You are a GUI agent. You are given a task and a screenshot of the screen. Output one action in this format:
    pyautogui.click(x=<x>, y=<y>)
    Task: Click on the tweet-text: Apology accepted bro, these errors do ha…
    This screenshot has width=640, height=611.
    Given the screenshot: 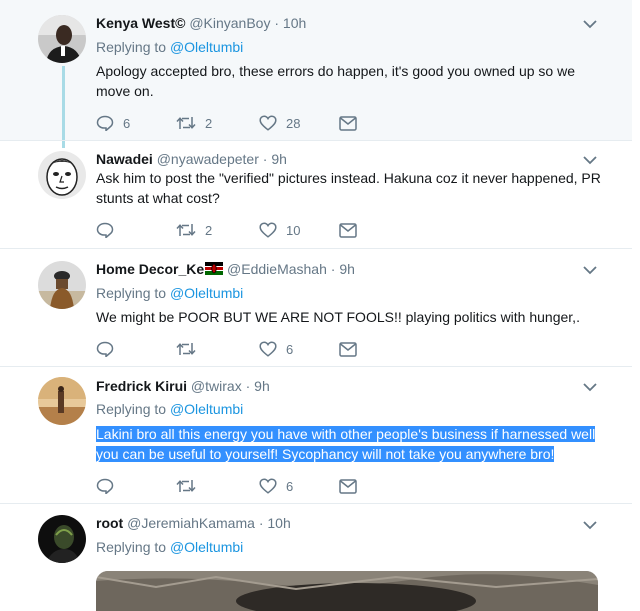 What is the action you would take?
    pyautogui.click(x=335, y=81)
    